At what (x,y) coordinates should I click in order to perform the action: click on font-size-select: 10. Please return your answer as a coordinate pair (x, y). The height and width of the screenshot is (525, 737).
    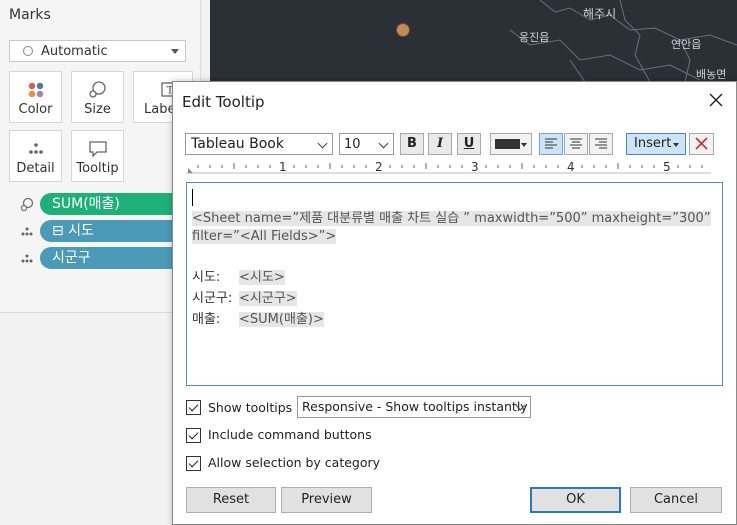
    Looking at the image, I should click on (366, 144).